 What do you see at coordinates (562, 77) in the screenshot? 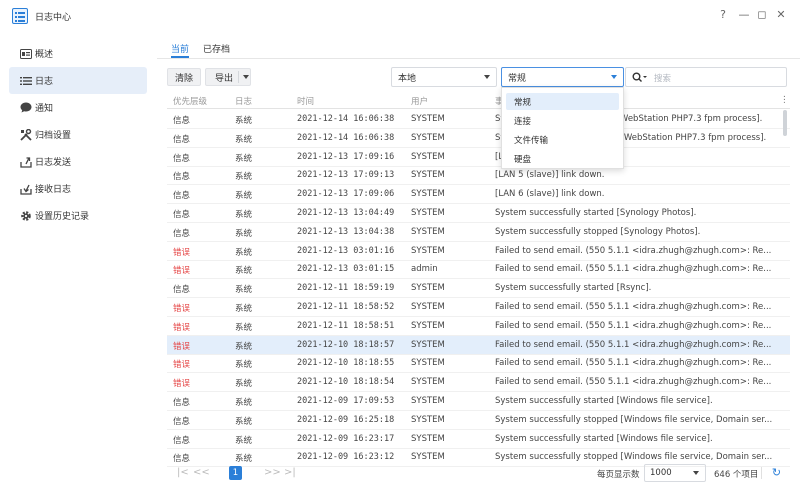
I see `category-select: 常规` at bounding box center [562, 77].